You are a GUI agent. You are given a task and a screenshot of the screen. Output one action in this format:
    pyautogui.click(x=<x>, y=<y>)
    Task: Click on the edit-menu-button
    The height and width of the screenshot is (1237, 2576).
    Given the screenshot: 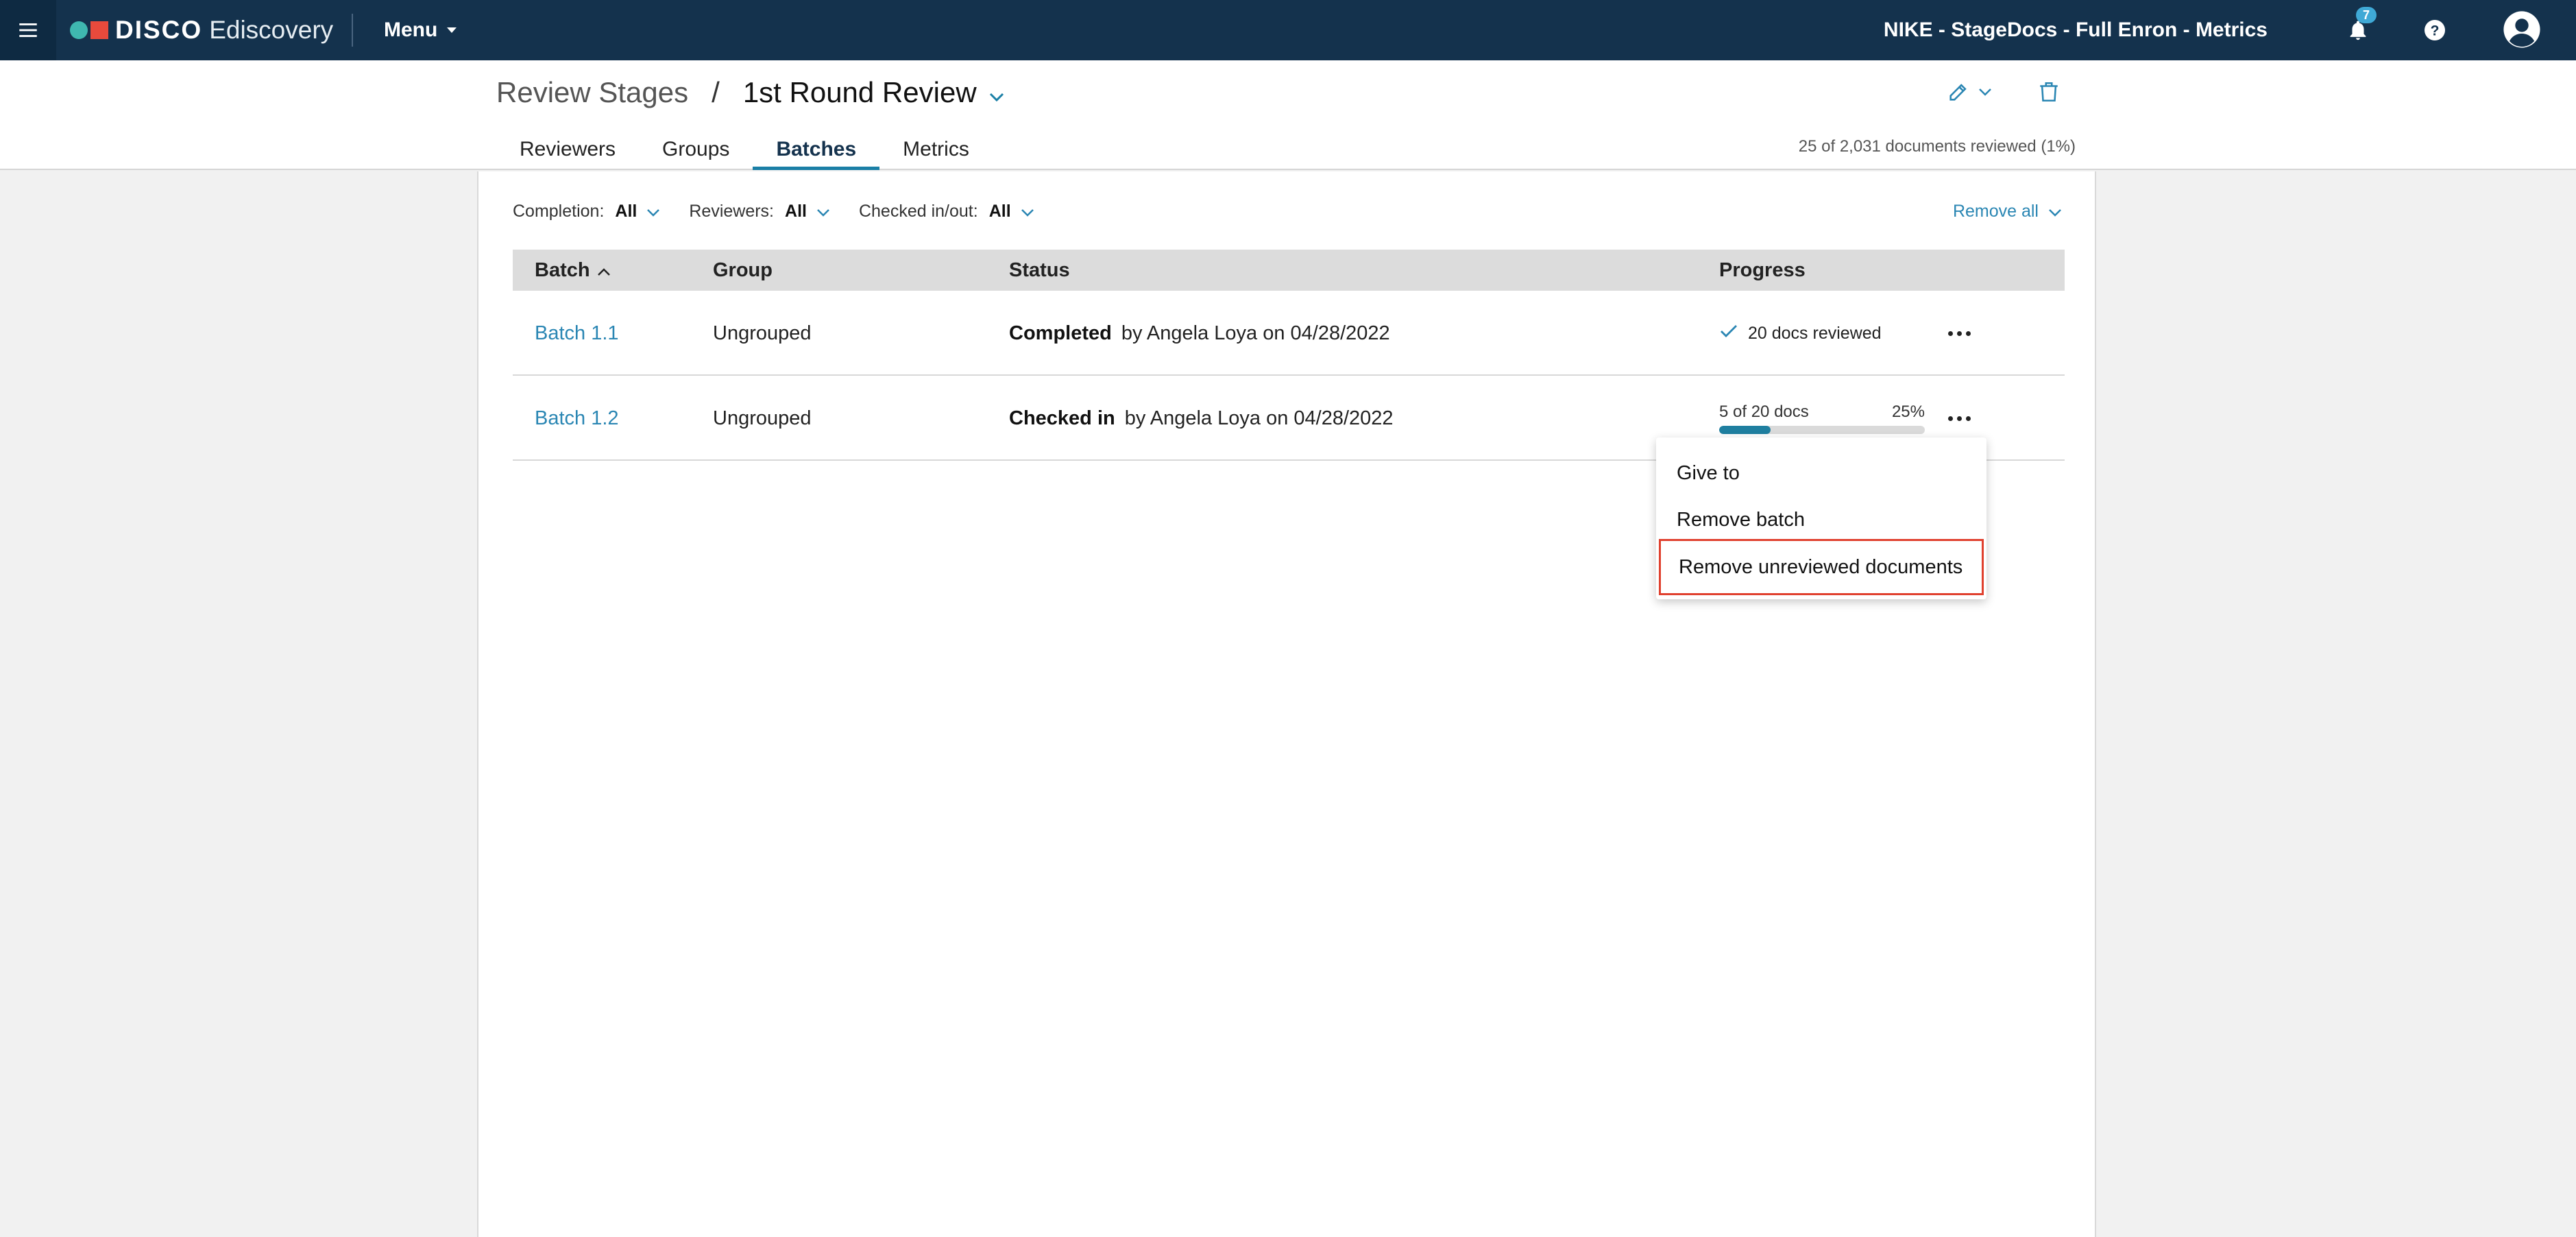 What is the action you would take?
    pyautogui.click(x=1969, y=93)
    